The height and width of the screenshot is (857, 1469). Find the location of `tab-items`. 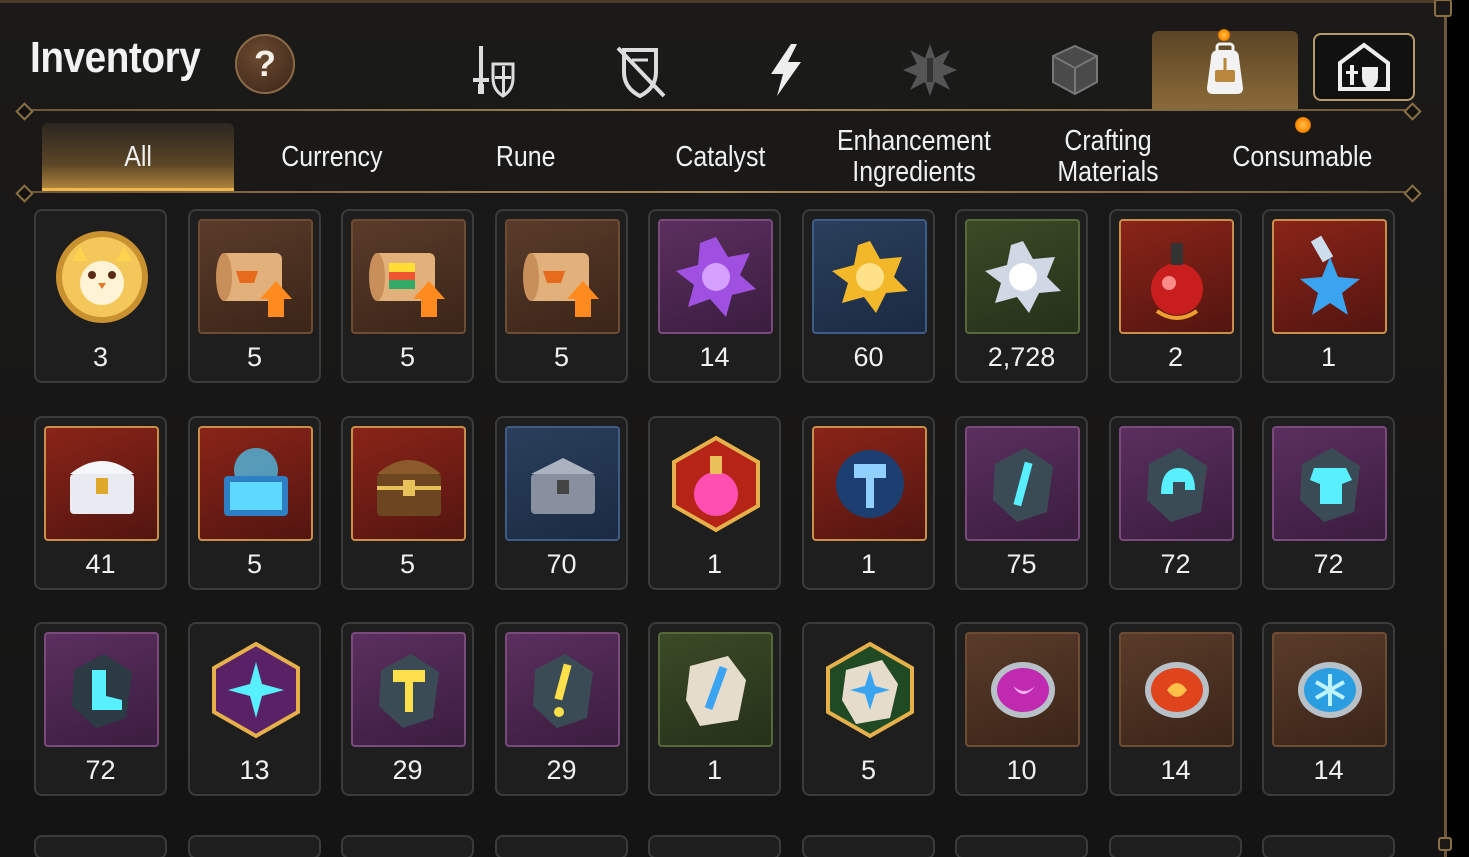

tab-items is located at coordinates (1225, 70).